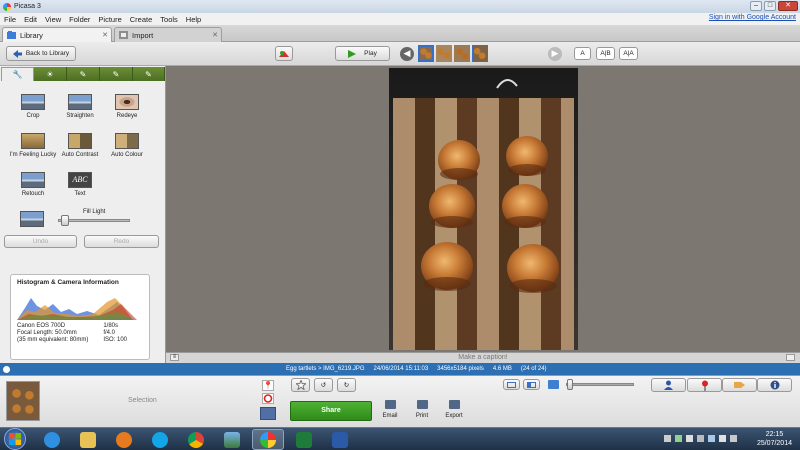  I want to click on clear-selection-button, so click(268, 398).